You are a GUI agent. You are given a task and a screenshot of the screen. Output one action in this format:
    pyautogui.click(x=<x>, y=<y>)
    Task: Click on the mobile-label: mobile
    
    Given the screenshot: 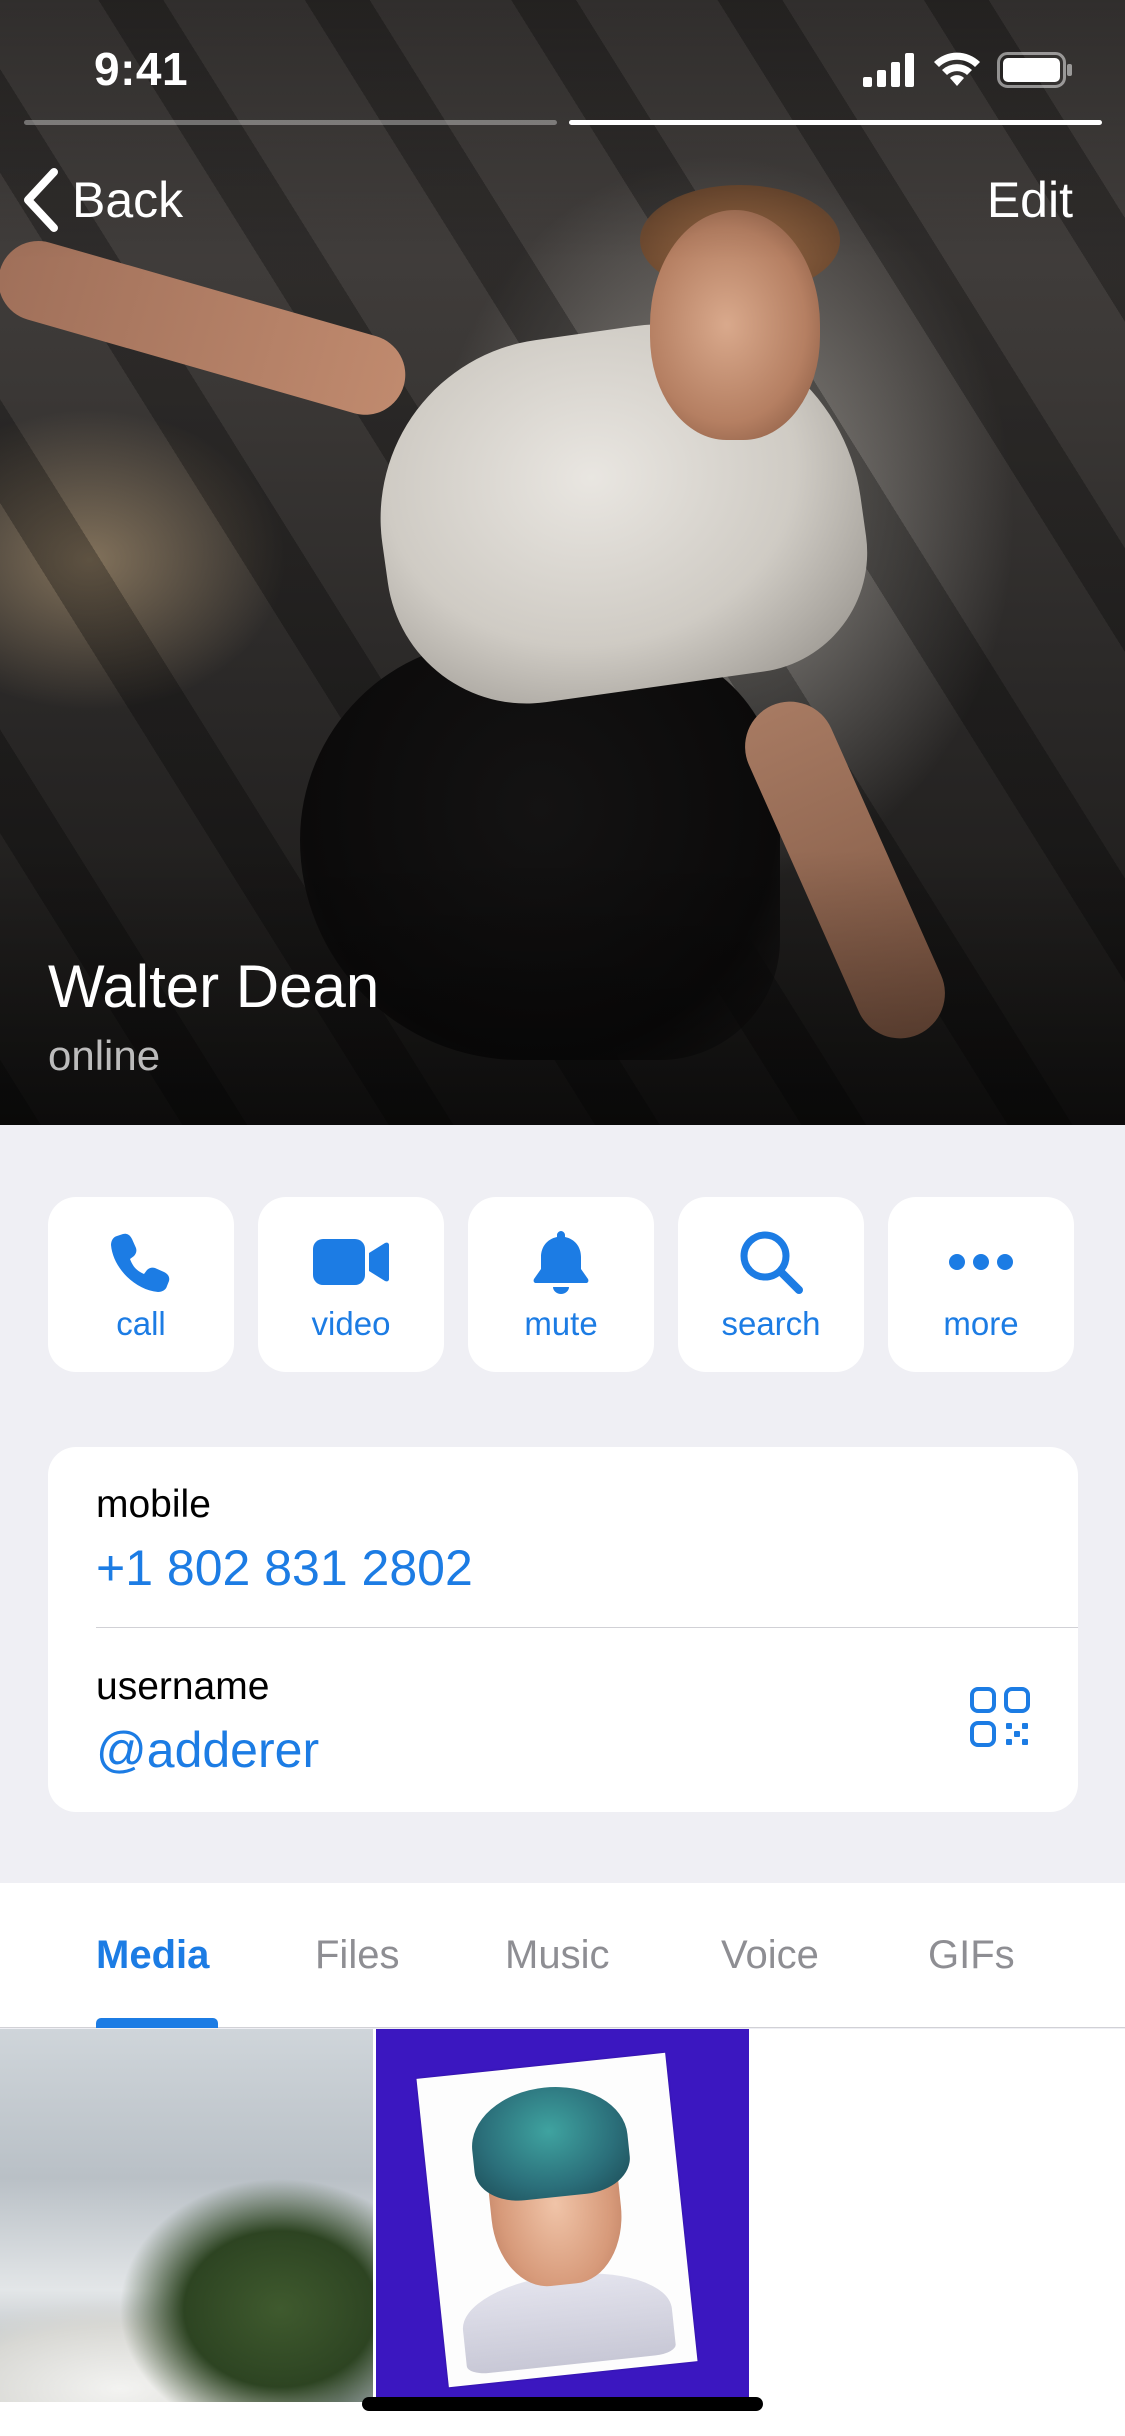 What is the action you would take?
    pyautogui.click(x=153, y=1504)
    